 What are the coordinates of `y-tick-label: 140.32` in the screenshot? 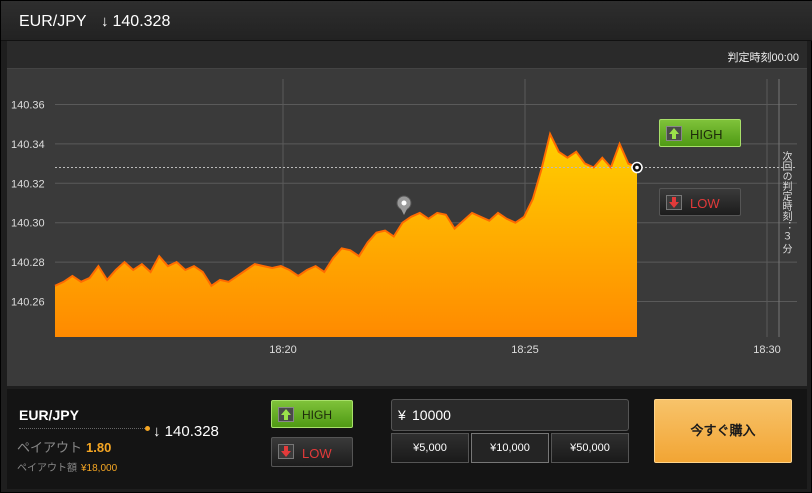 It's located at (28, 184).